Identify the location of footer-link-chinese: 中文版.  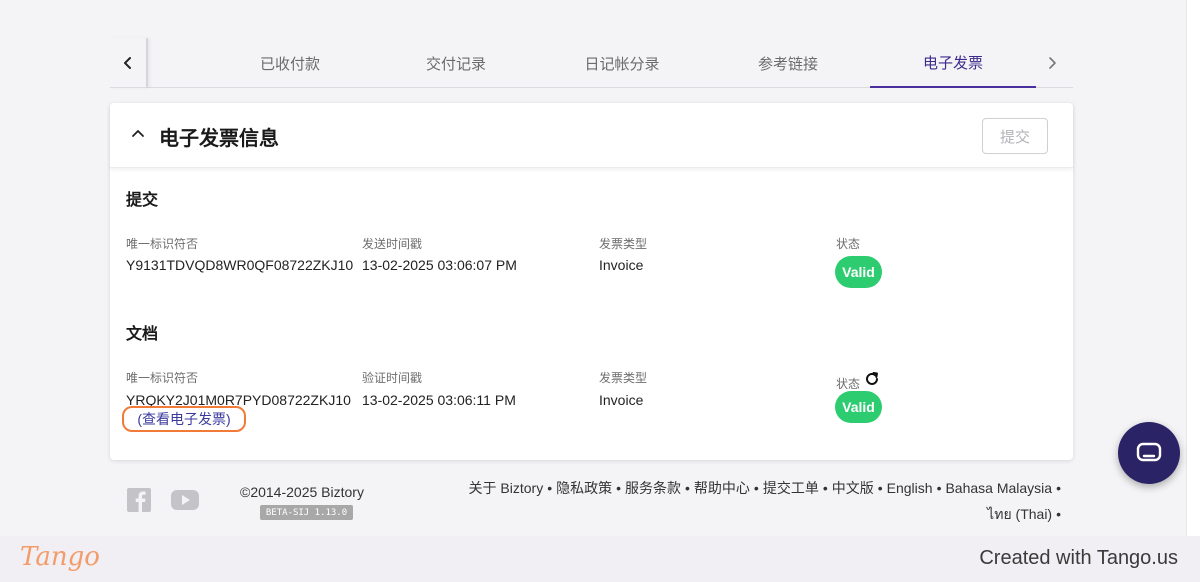
(853, 488).